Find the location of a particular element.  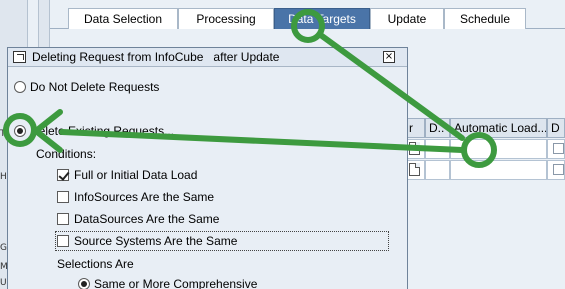

dialog-window-icon is located at coordinates (19, 57).